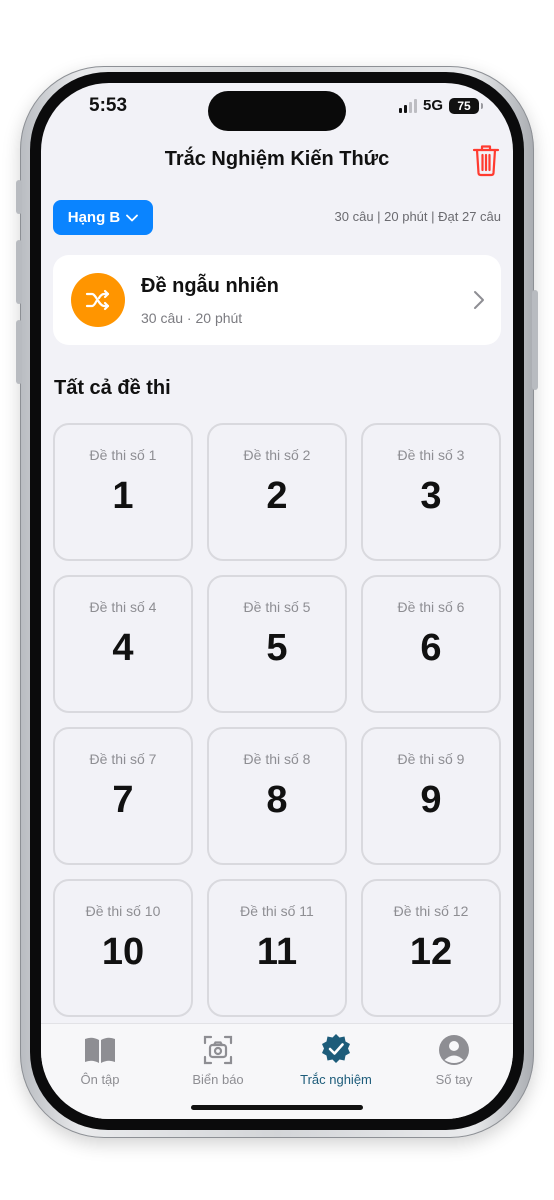  I want to click on exam-card-9: Đề thi số 9 9, so click(431, 796).